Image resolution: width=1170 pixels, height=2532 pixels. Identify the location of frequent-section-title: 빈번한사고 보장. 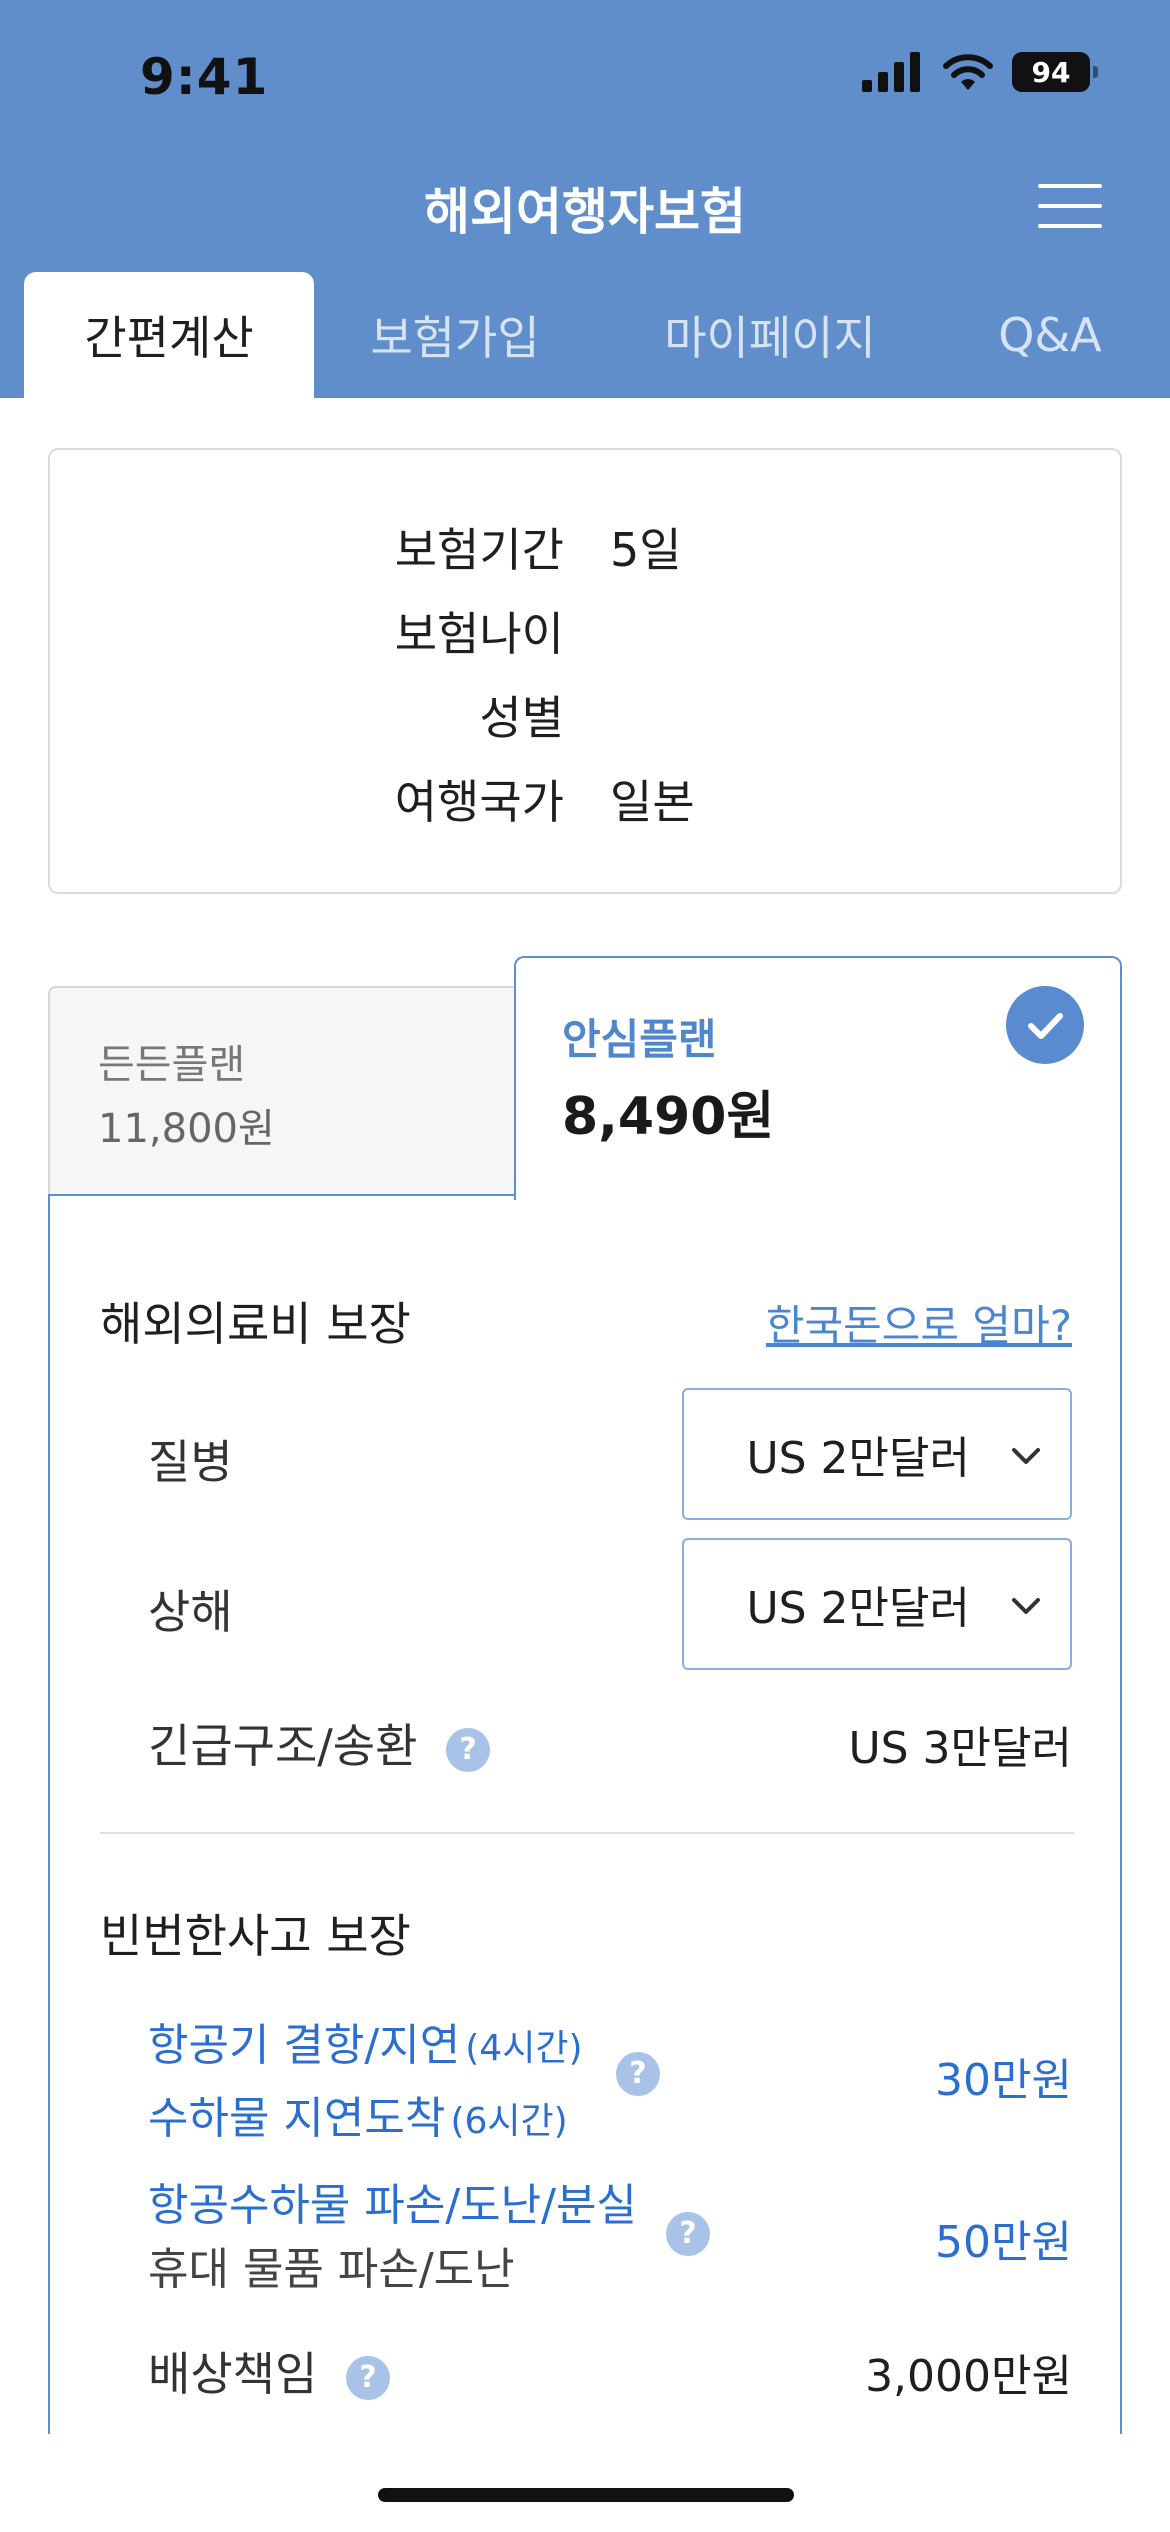
(255, 1936).